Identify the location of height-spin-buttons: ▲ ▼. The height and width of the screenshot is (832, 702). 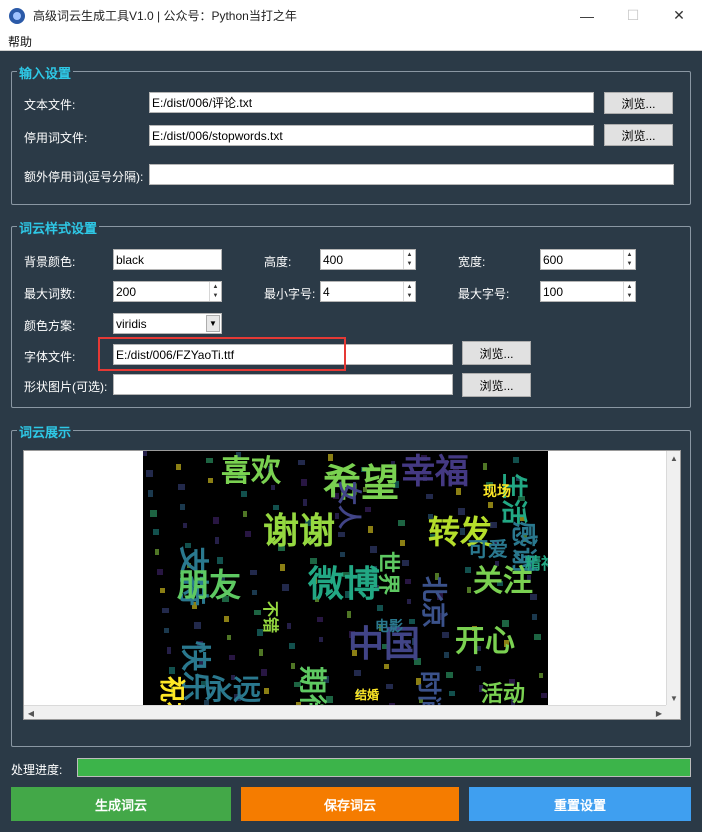
(409, 259).